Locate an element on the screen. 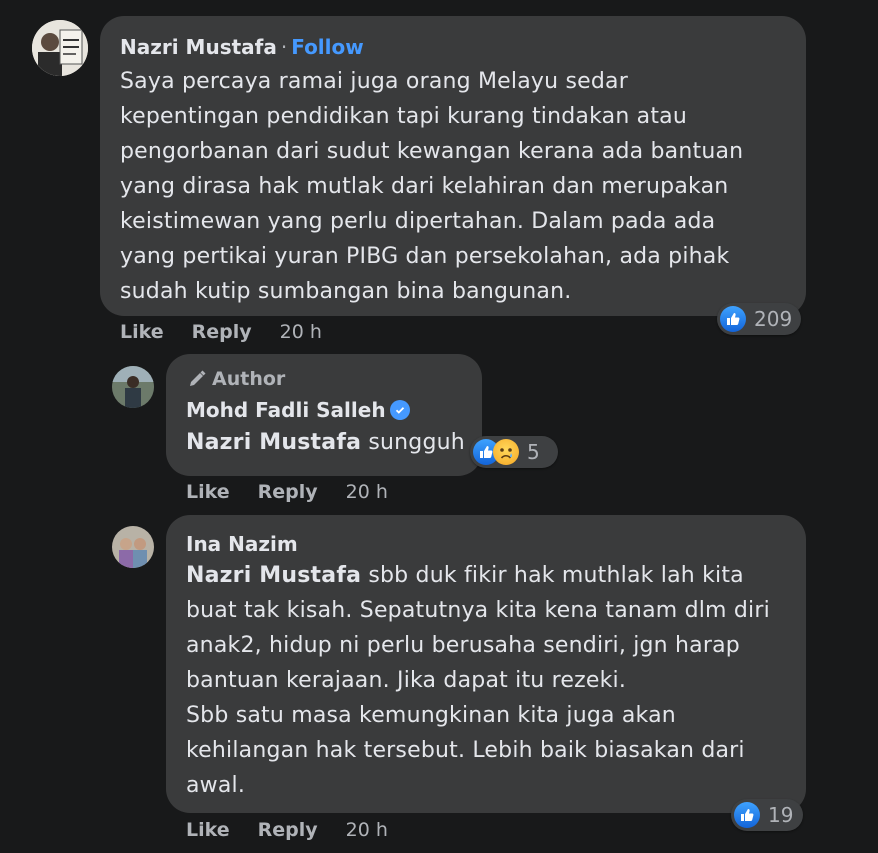 This screenshot has width=878, height=853. reaction-summary: 19 is located at coordinates (767, 815).